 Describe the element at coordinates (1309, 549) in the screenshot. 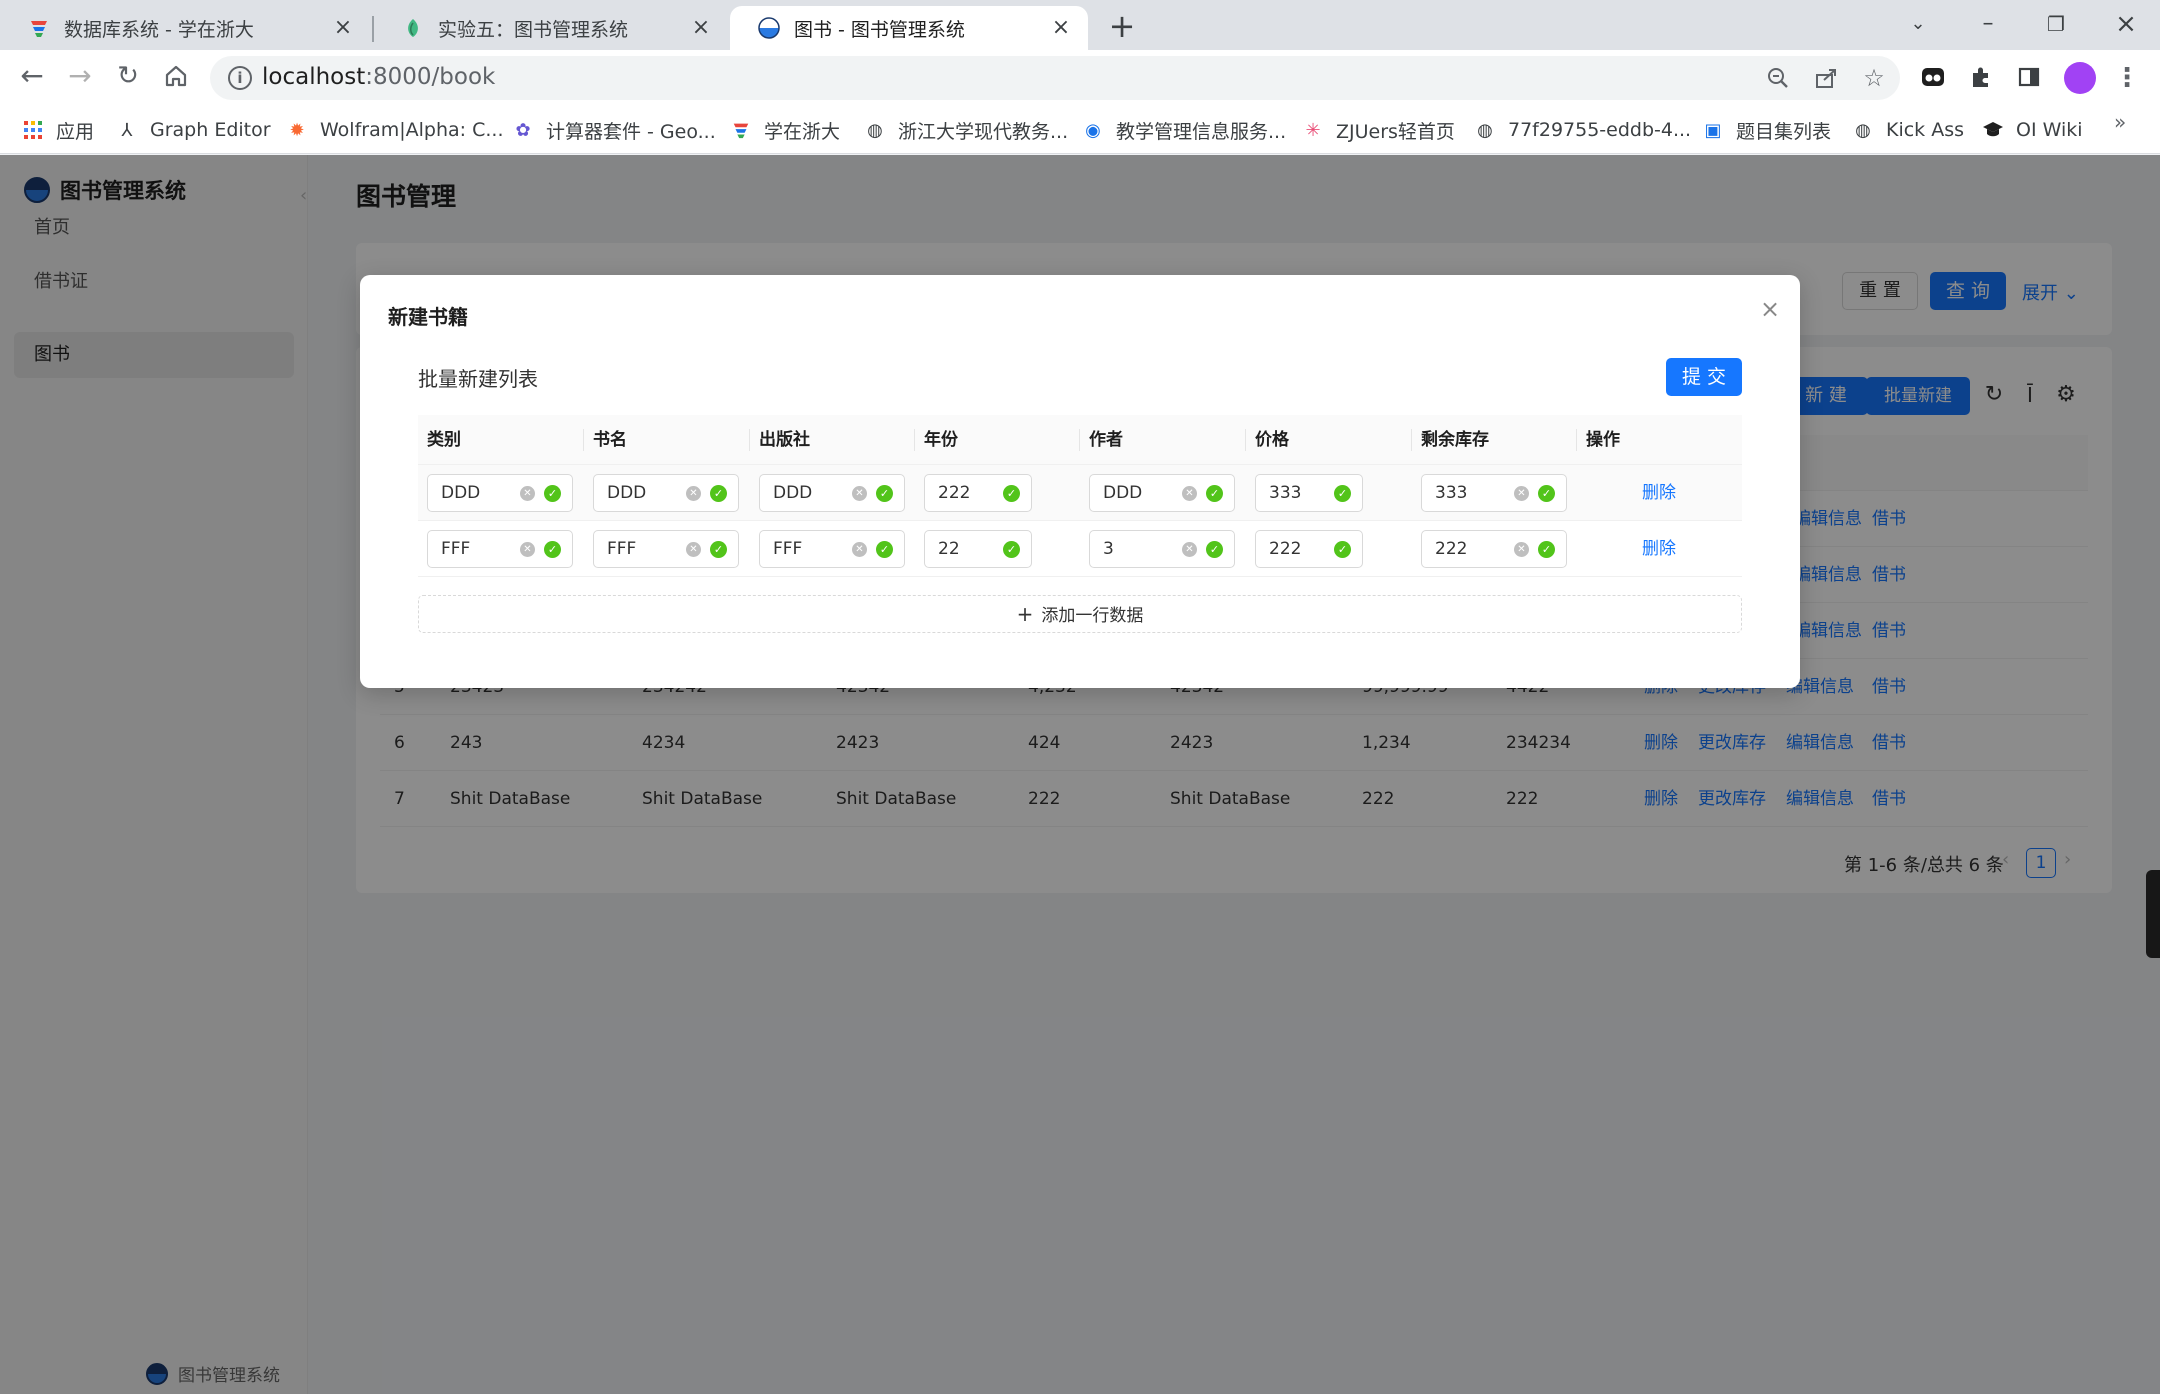

I see `price-input: 222 ✓` at that location.